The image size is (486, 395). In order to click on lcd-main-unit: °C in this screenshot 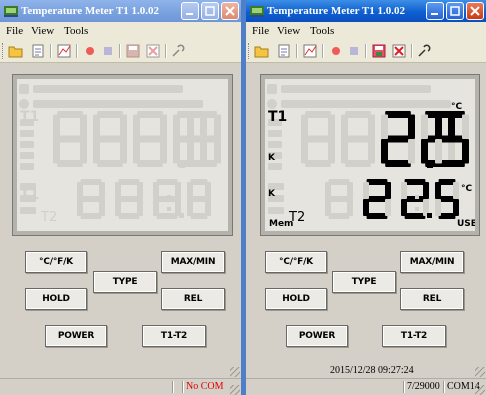, I will do `click(457, 107)`.